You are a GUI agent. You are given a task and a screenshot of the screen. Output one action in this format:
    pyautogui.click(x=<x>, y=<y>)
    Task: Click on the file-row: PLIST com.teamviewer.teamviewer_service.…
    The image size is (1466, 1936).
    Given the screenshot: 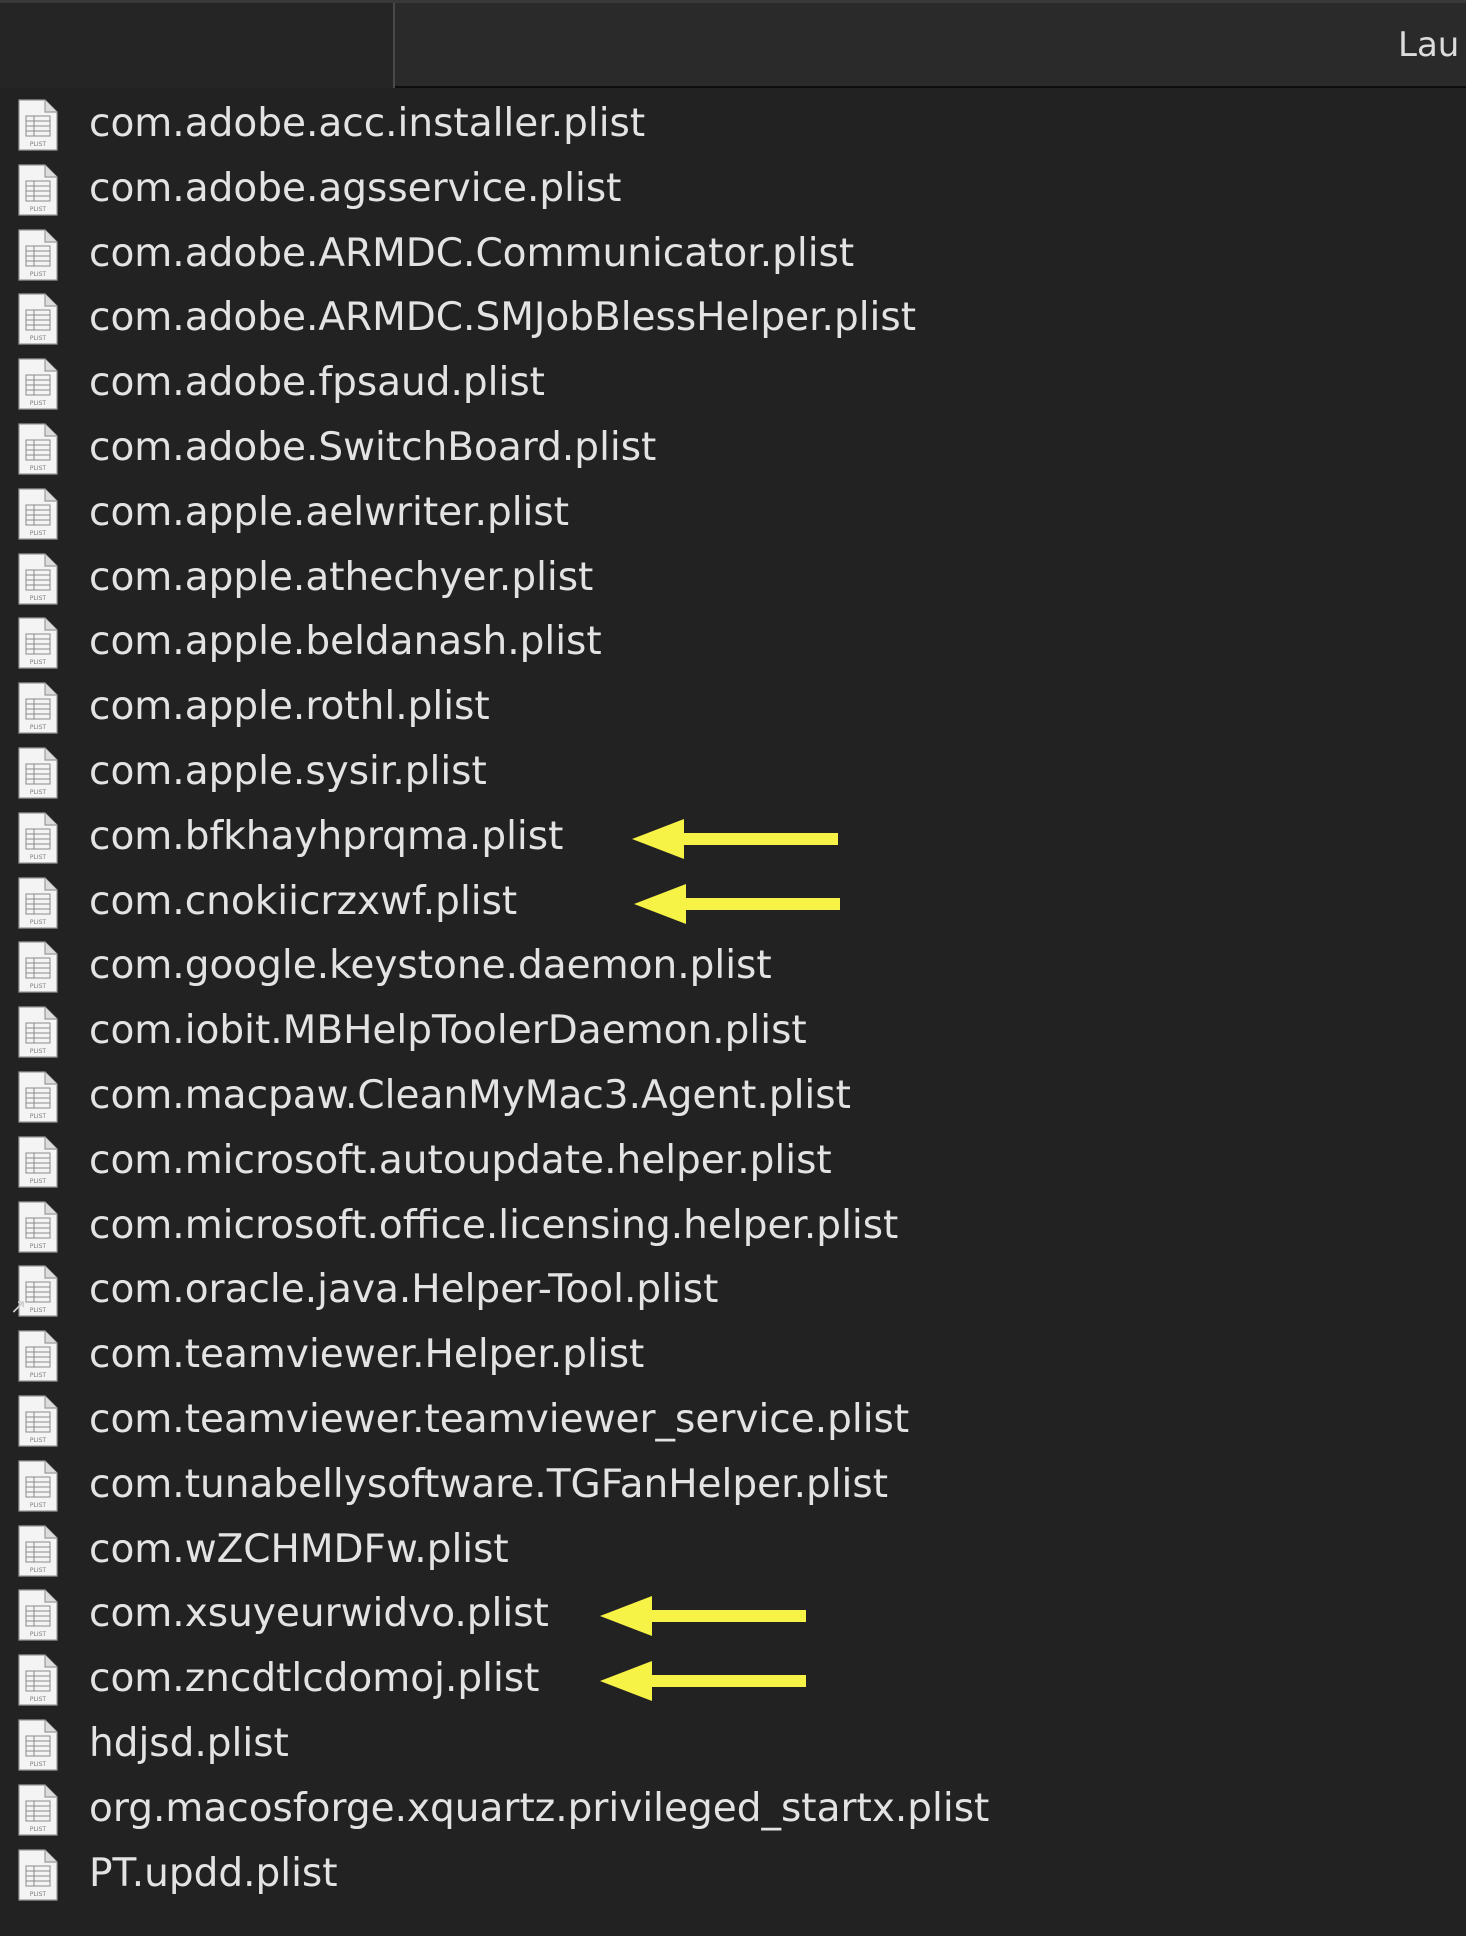 What is the action you would take?
    pyautogui.click(x=733, y=1420)
    